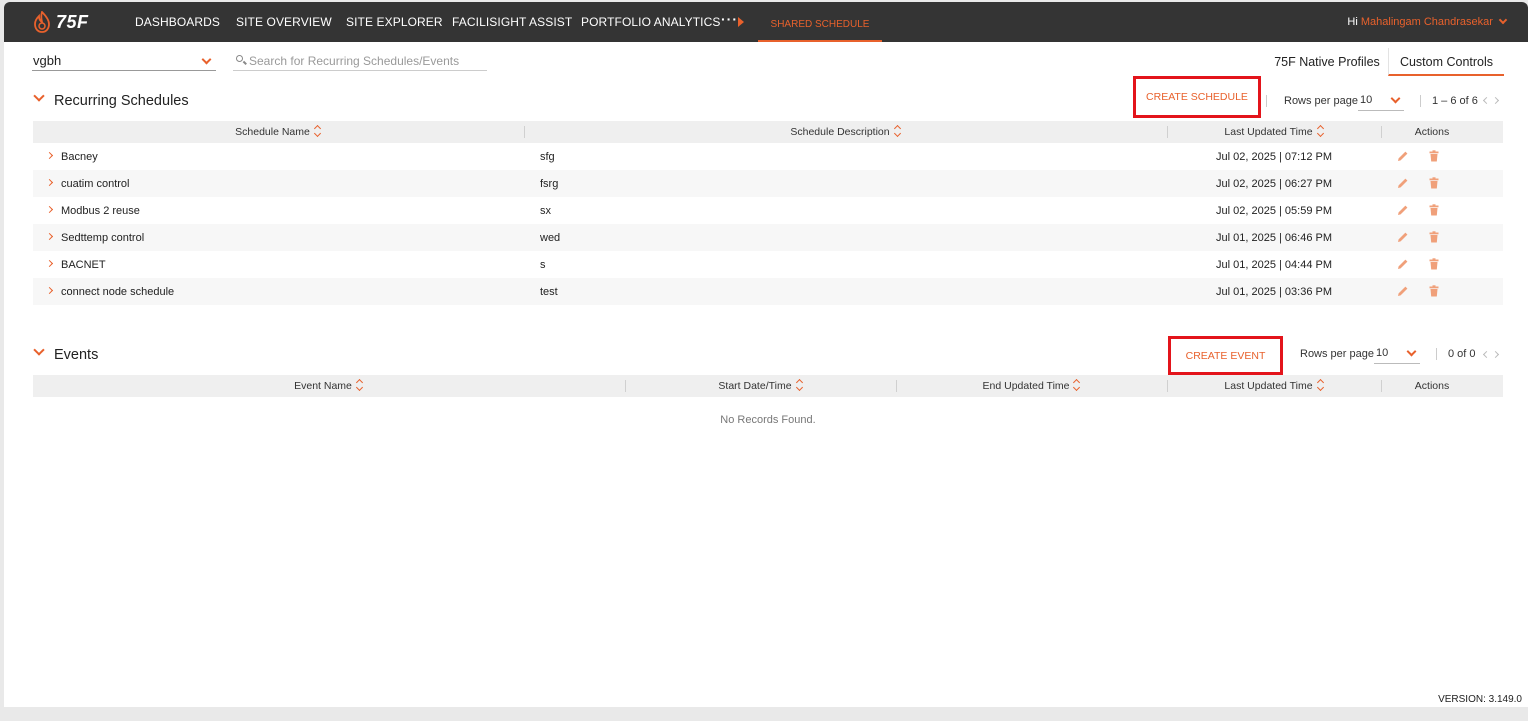 The width and height of the screenshot is (1528, 721). Describe the element at coordinates (512, 22) in the screenshot. I see `nav-facilisight-assist: FACILISIGHT ASSIST` at that location.